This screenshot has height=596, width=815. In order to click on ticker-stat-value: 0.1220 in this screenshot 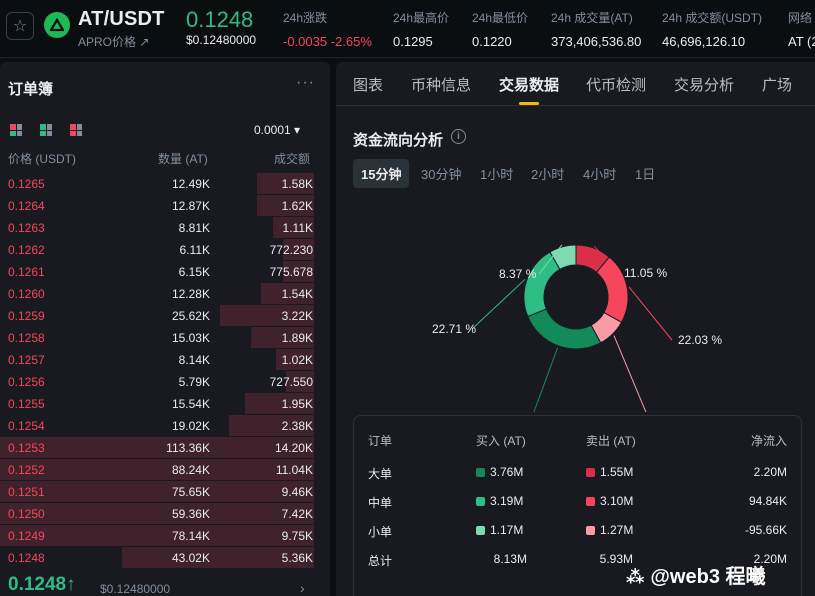, I will do `click(492, 41)`.